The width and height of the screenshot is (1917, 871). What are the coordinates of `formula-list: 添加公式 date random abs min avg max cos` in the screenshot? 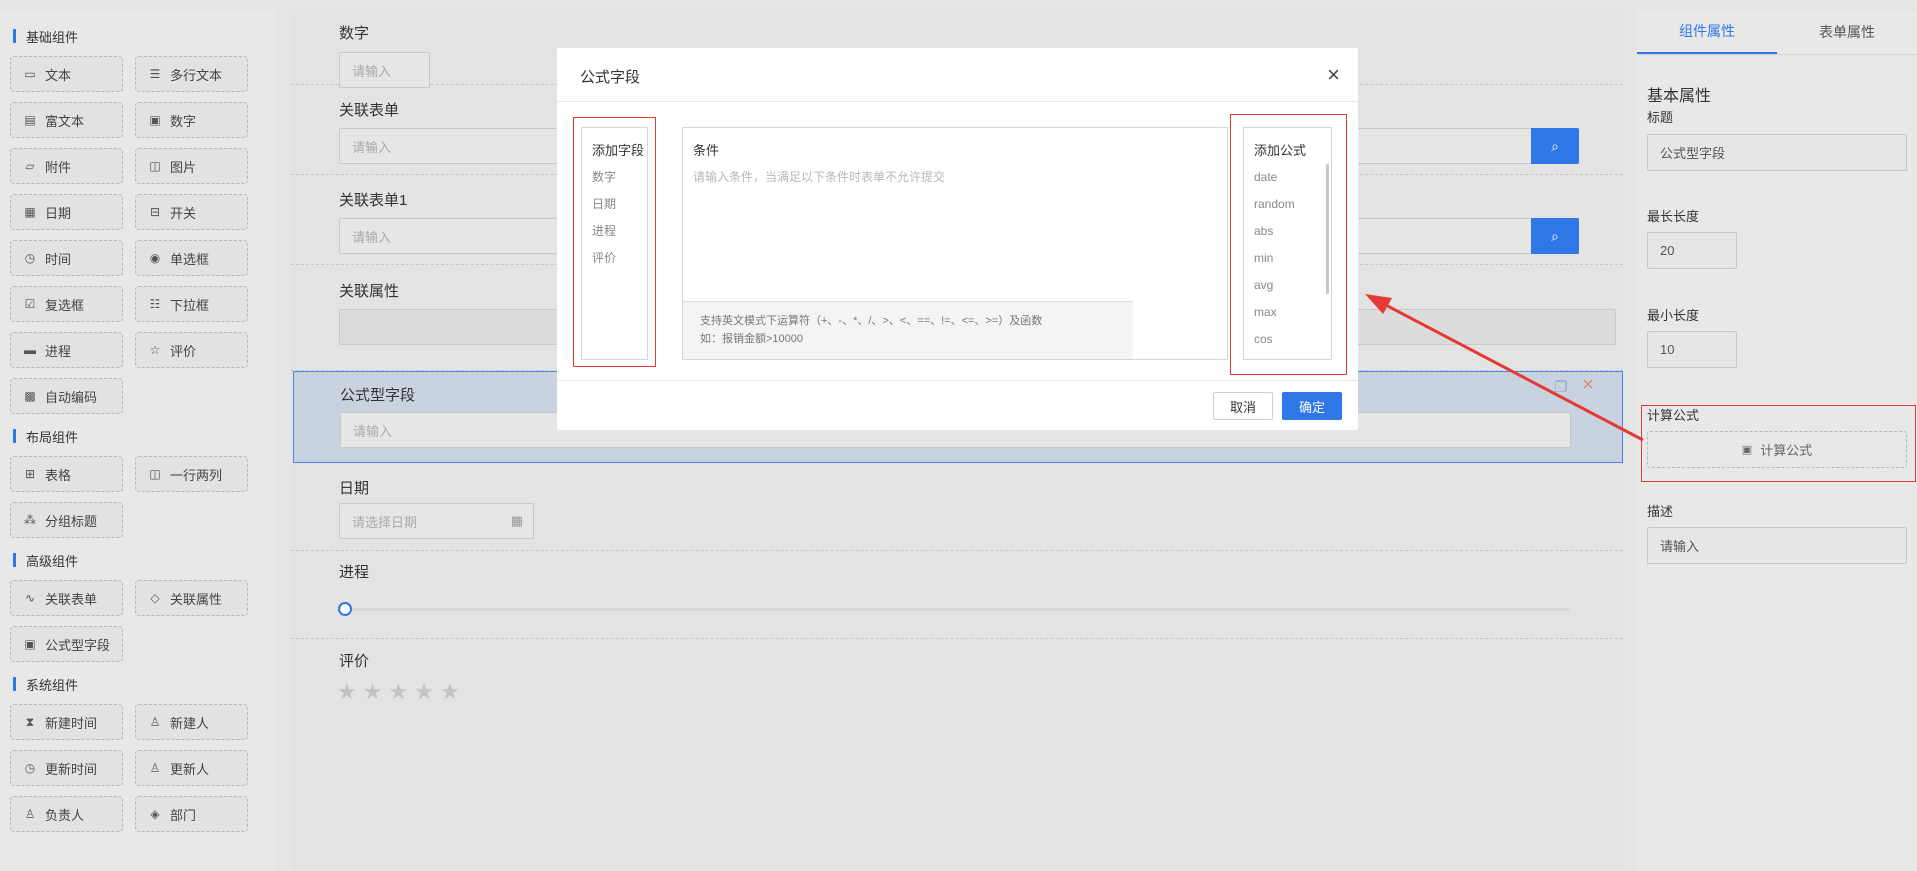 It's located at (1287, 243).